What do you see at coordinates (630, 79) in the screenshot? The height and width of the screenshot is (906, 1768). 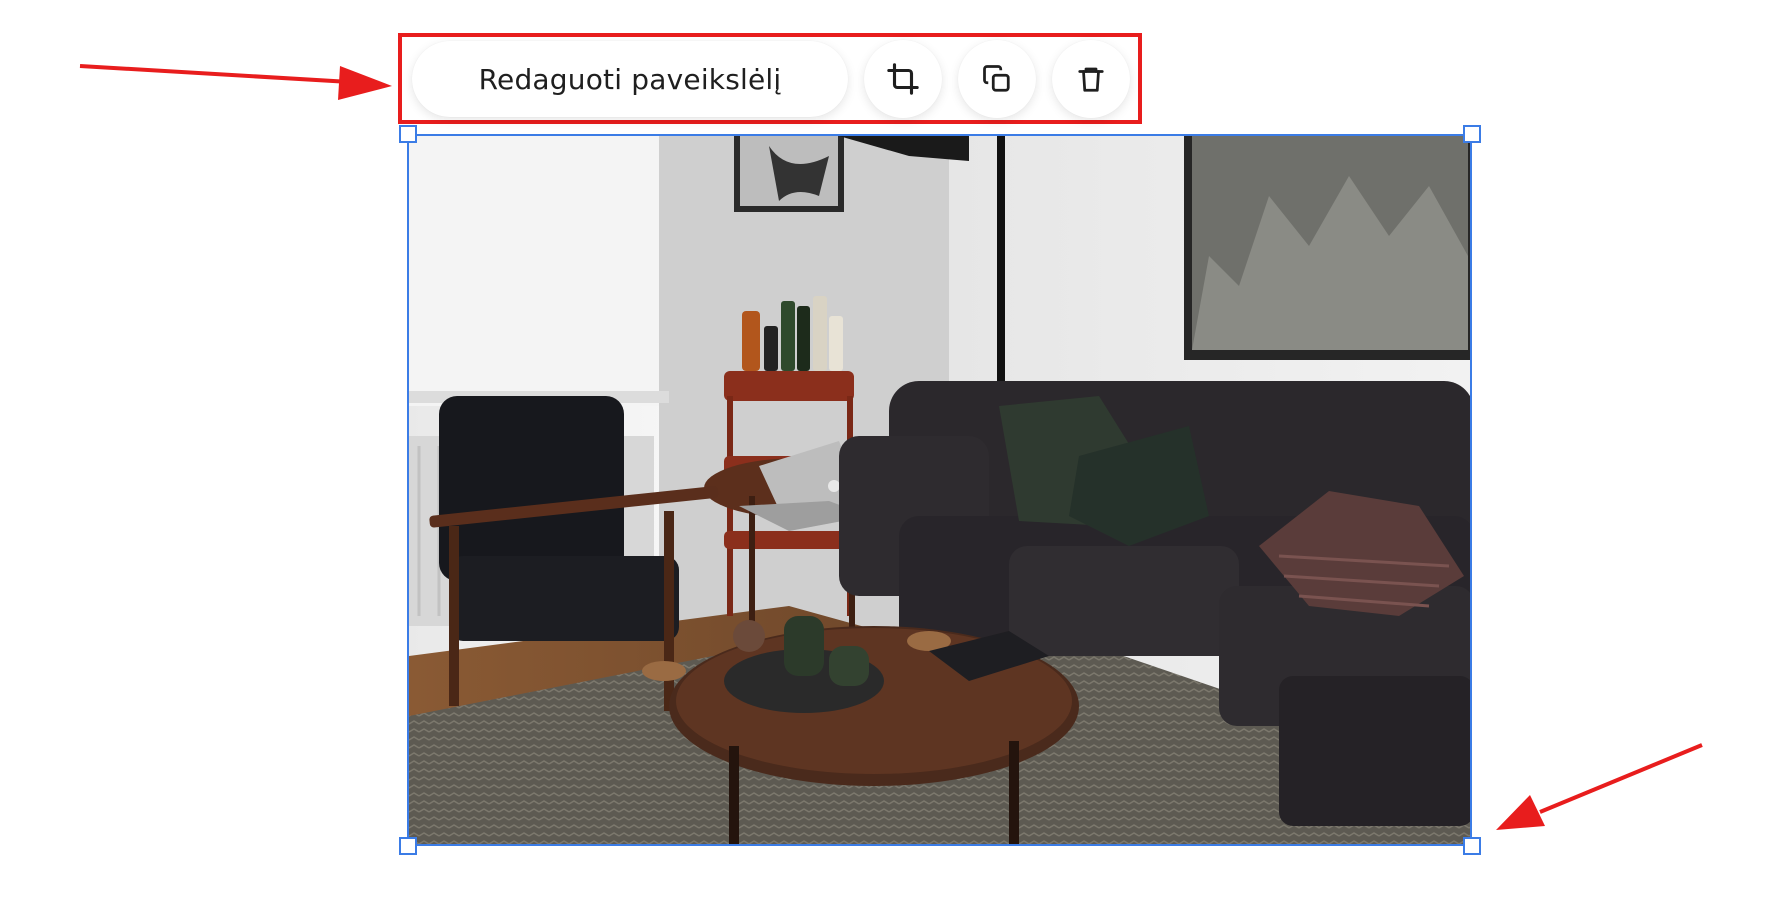 I see `edit-image-button: Redaguoti paveikslėlį` at bounding box center [630, 79].